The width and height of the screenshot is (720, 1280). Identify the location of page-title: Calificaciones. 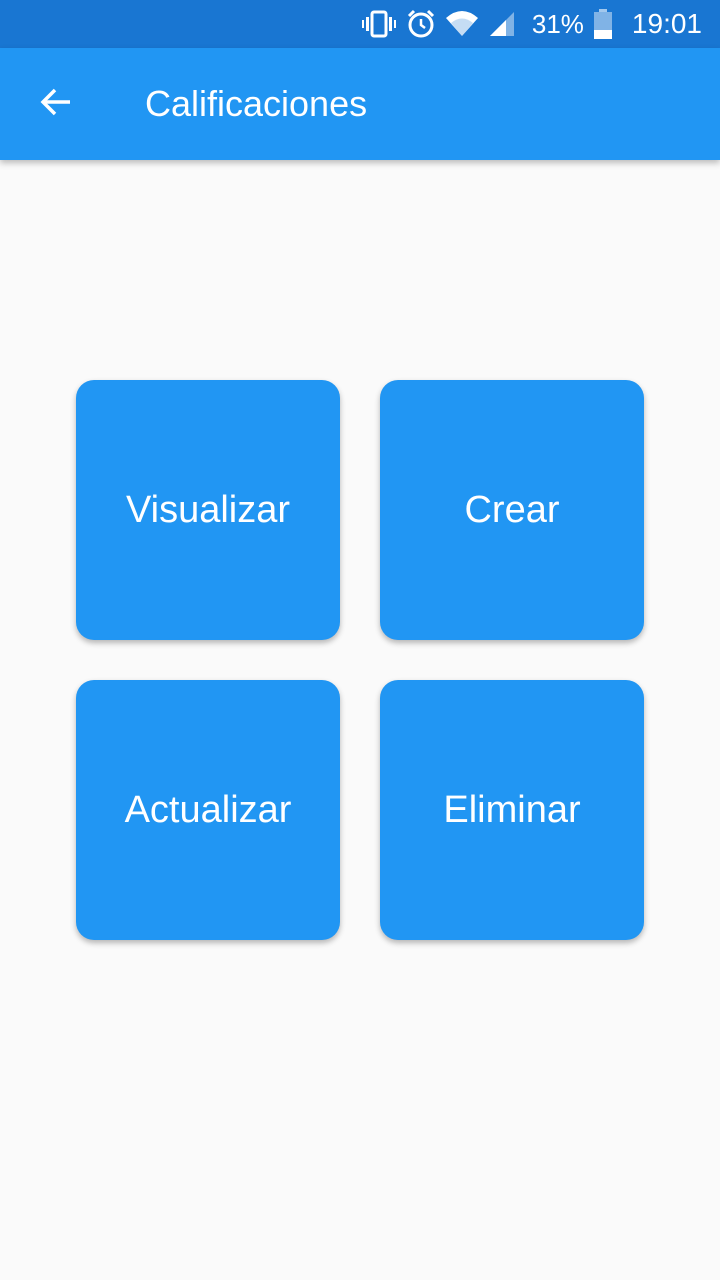
(256, 103).